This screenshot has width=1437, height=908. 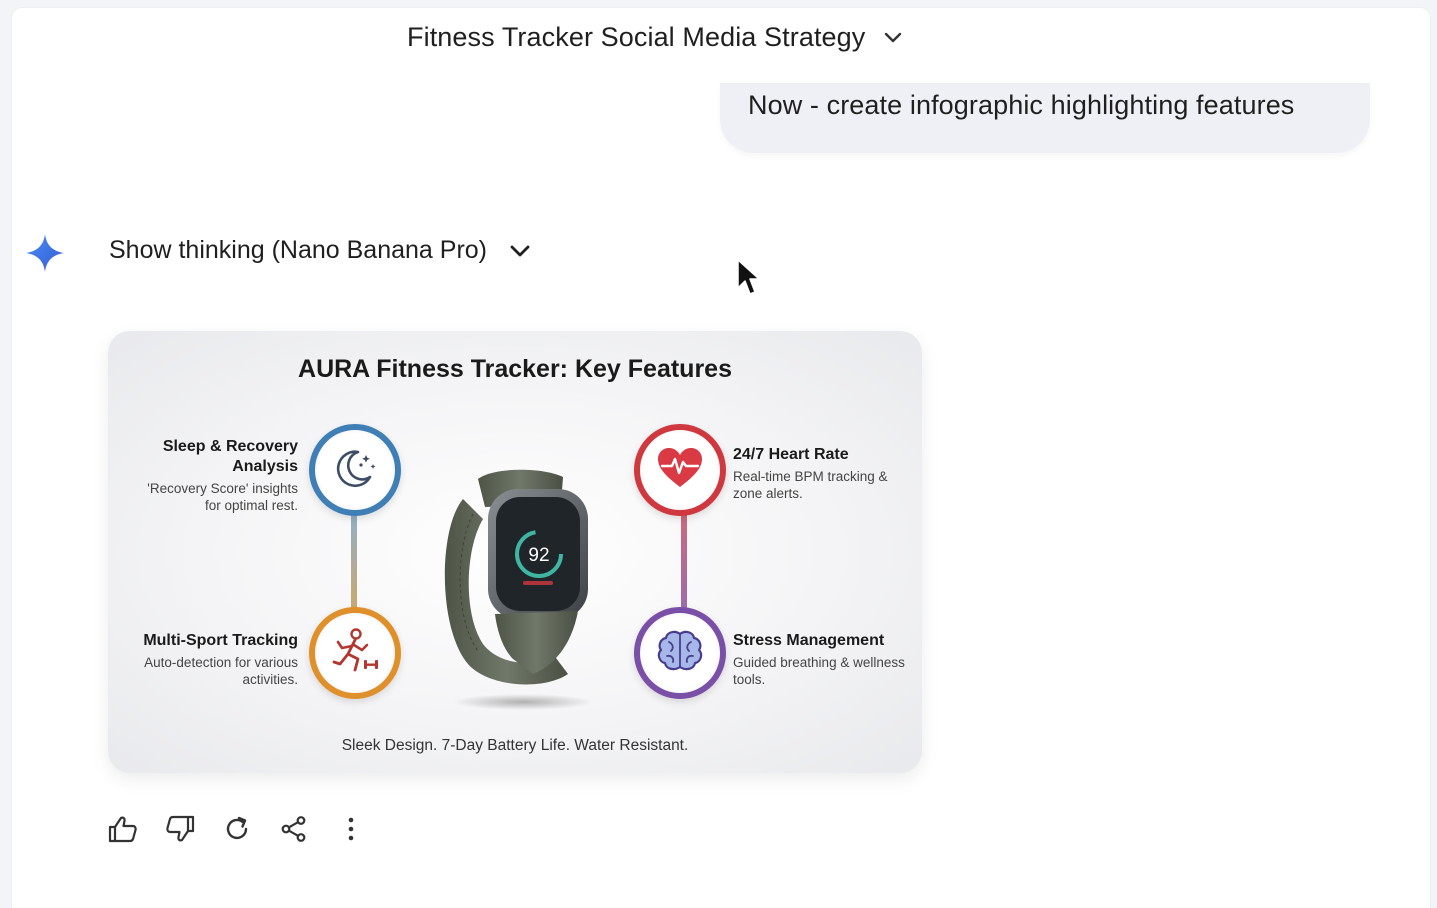 I want to click on runner-icon, so click(x=355, y=653).